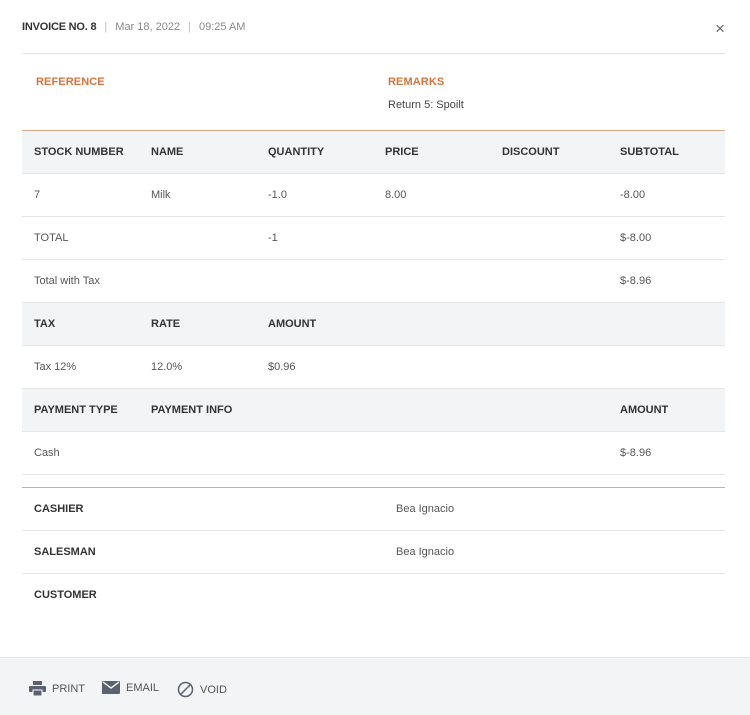 The image size is (750, 715). I want to click on cashier-label: CASHIER, so click(59, 509).